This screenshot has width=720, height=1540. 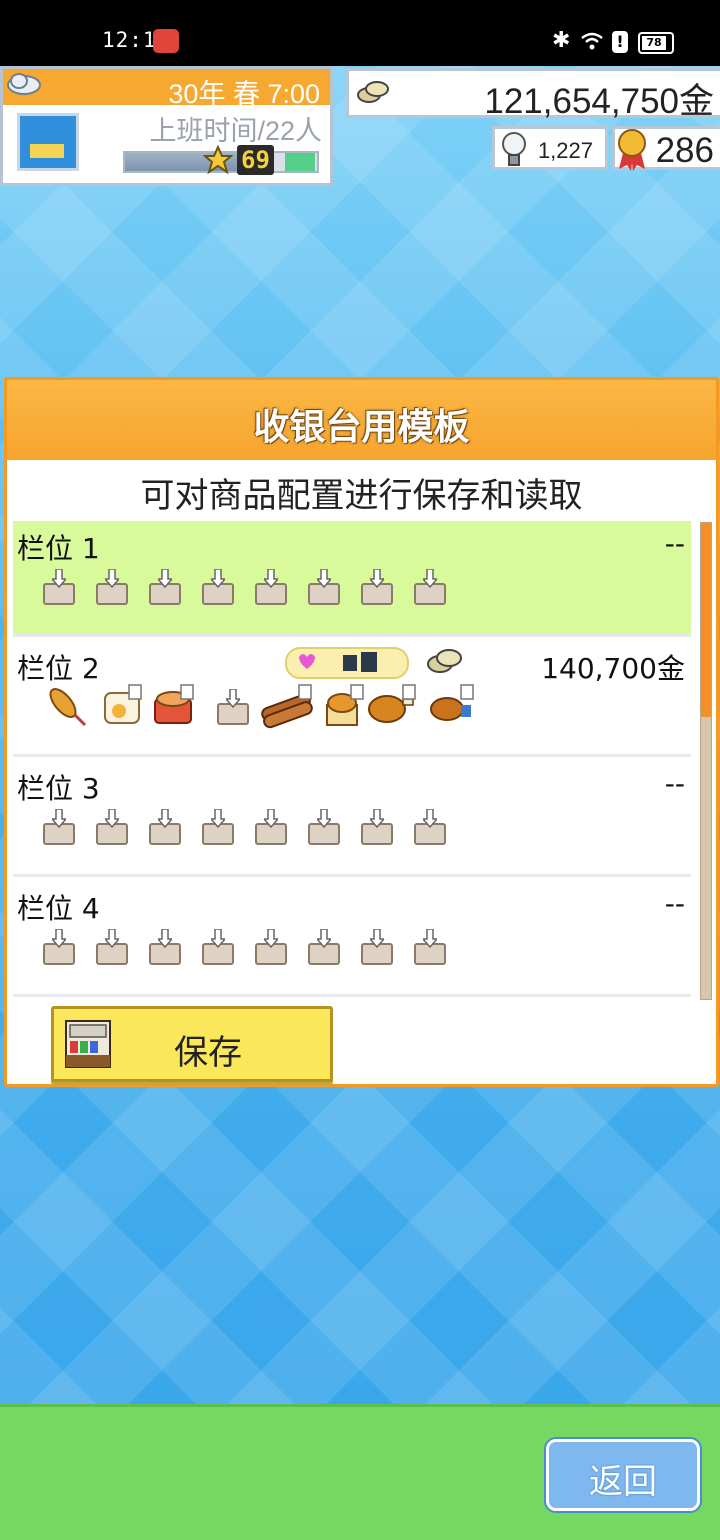 I want to click on fried-food-basket-icon, so click(x=174, y=704).